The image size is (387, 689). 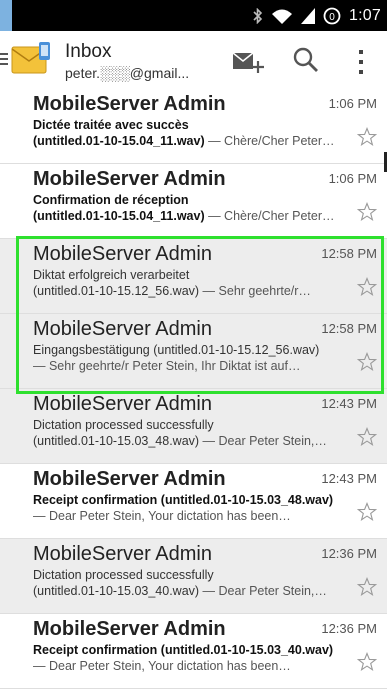 I want to click on wifi-signal-icon, so click(x=282, y=16).